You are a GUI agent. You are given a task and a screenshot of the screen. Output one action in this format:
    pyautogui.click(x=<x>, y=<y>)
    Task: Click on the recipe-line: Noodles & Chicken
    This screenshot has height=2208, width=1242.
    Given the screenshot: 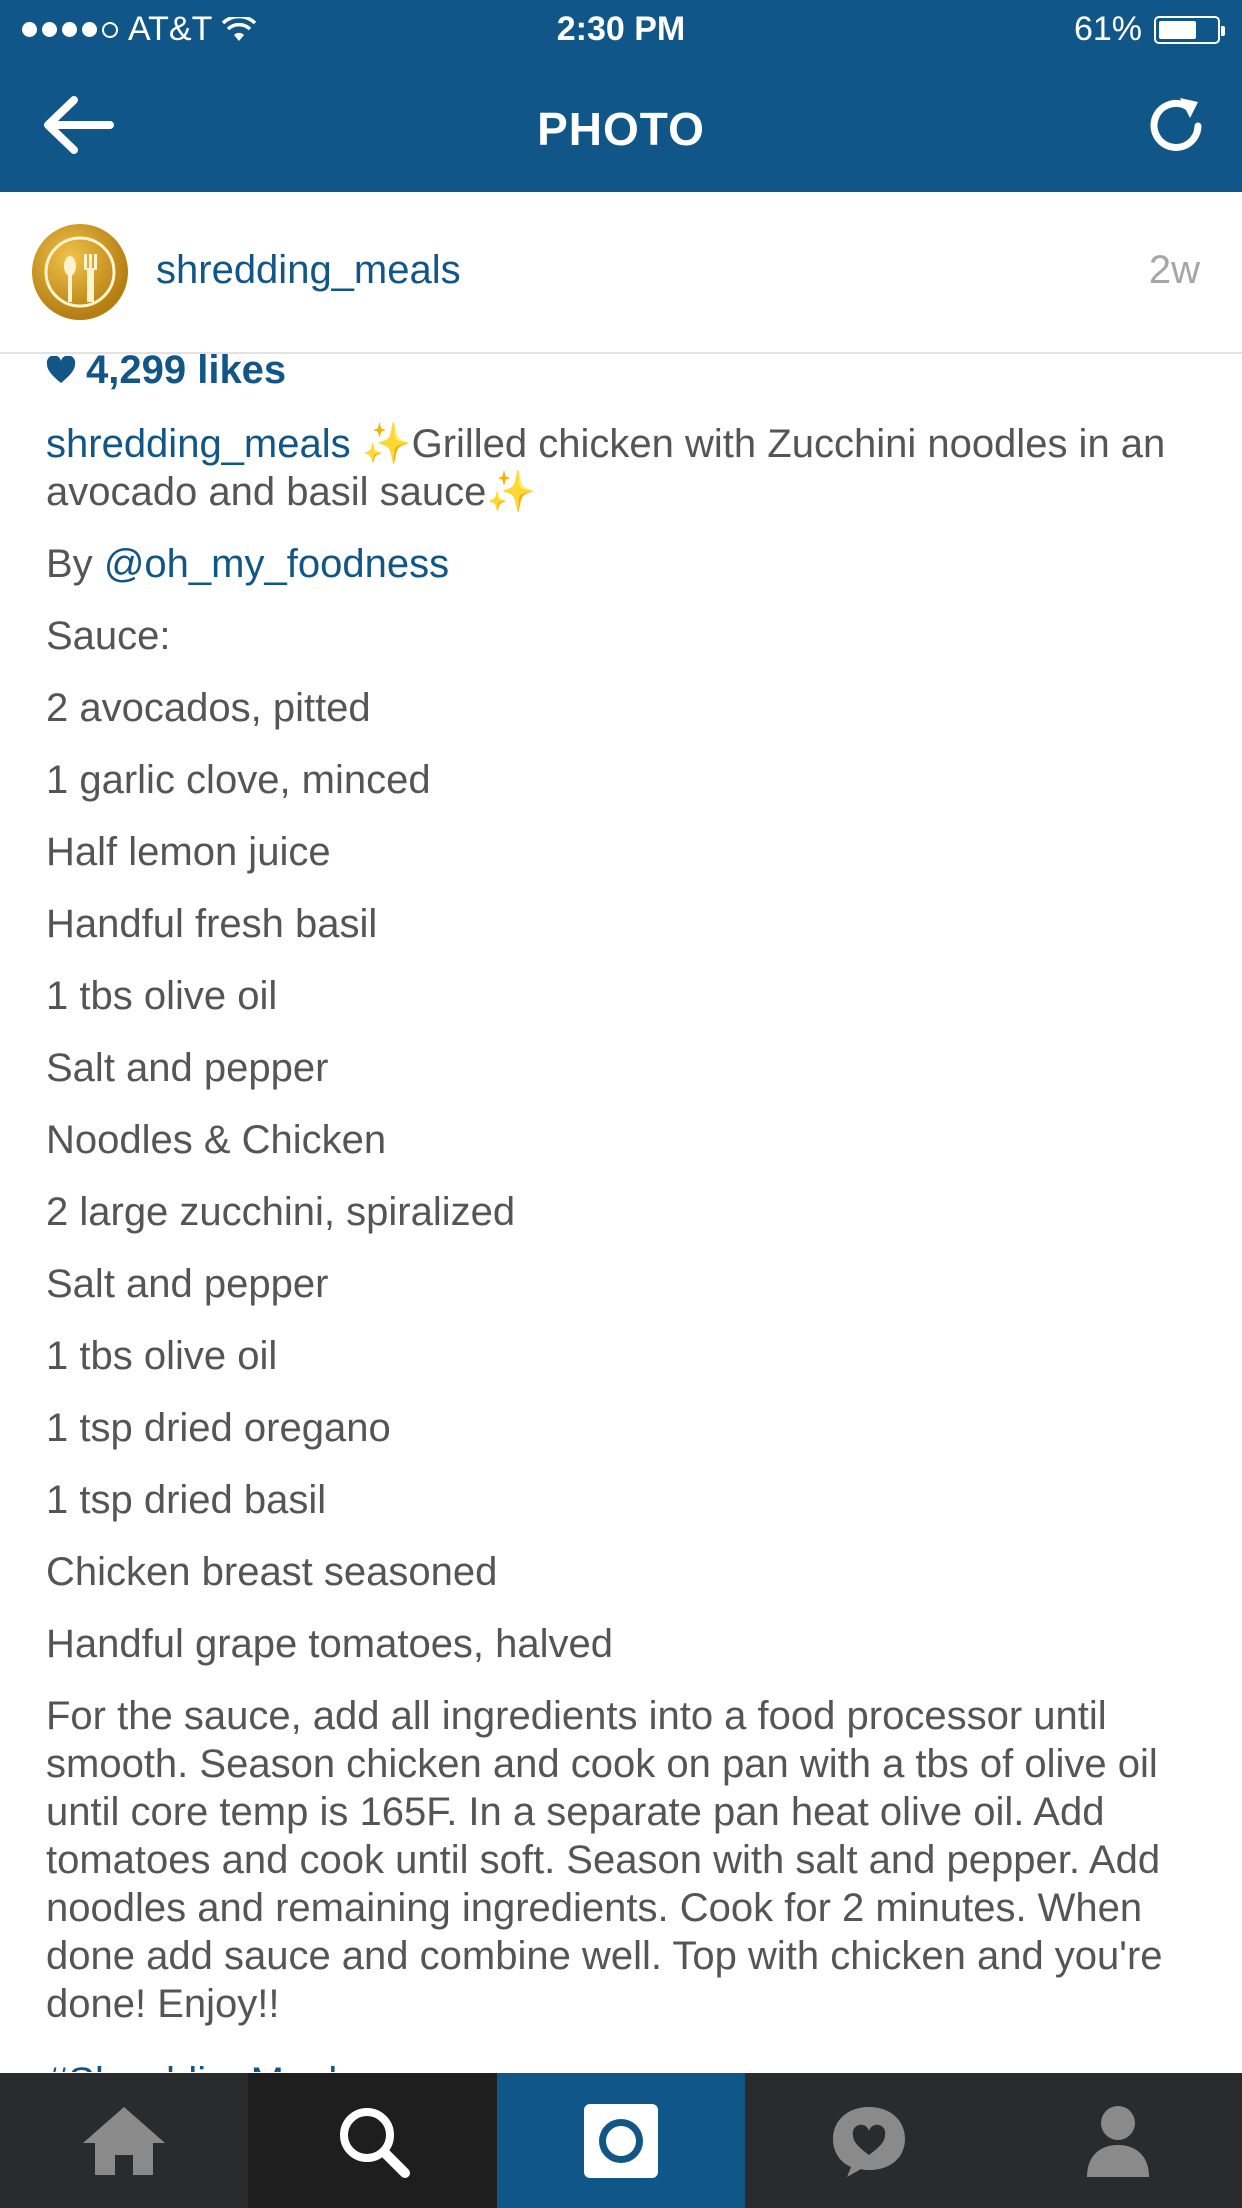 What is the action you would take?
    pyautogui.click(x=216, y=1140)
    